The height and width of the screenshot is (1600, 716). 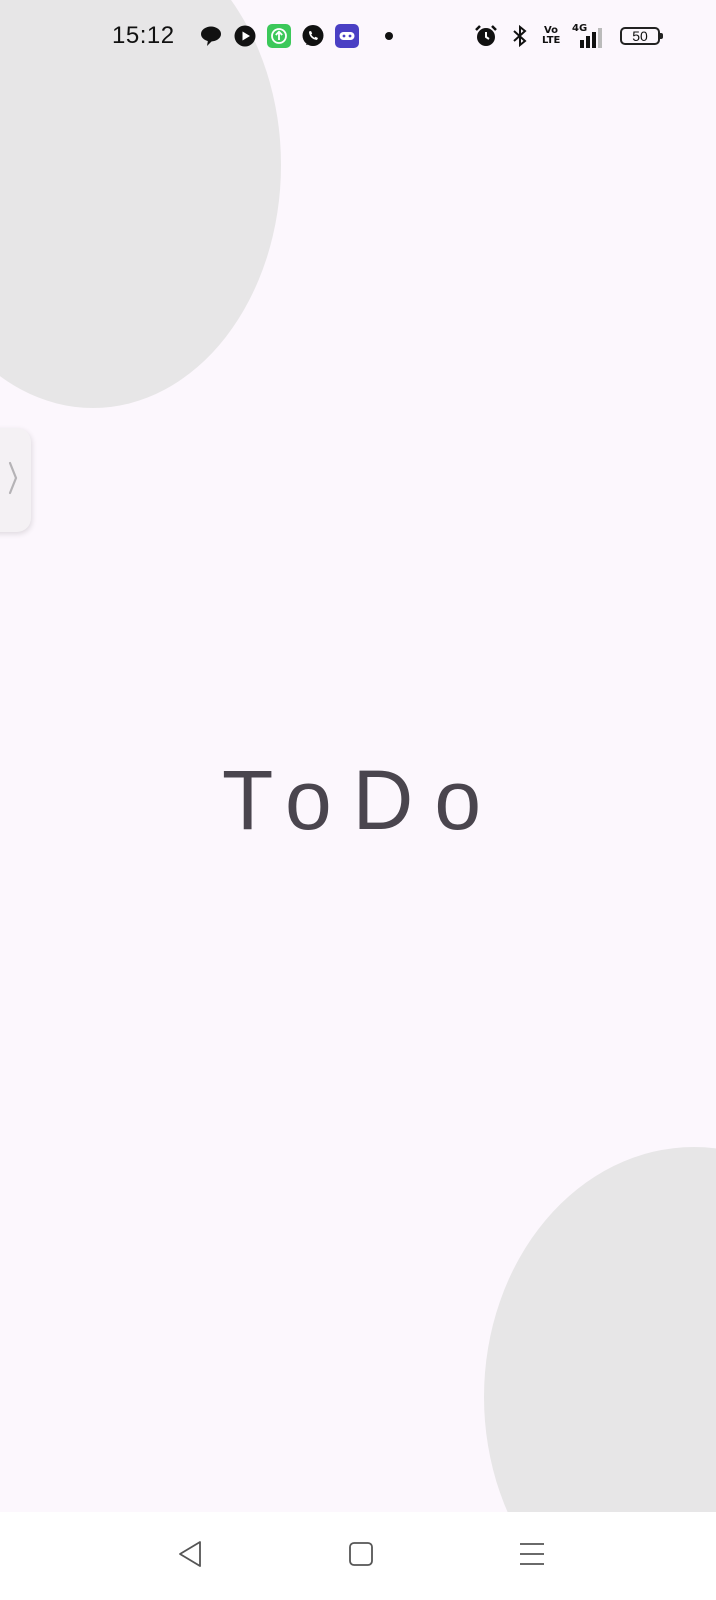 What do you see at coordinates (346, 36) in the screenshot?
I see `game-controller-icon` at bounding box center [346, 36].